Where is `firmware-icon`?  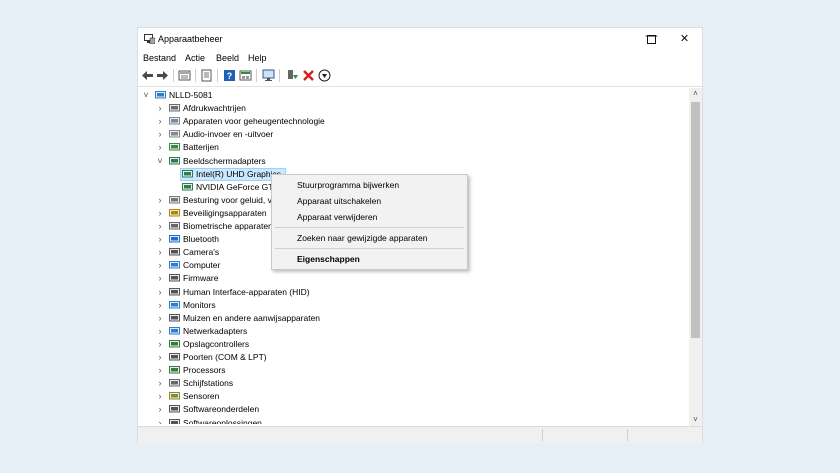
firmware-icon is located at coordinates (174, 278).